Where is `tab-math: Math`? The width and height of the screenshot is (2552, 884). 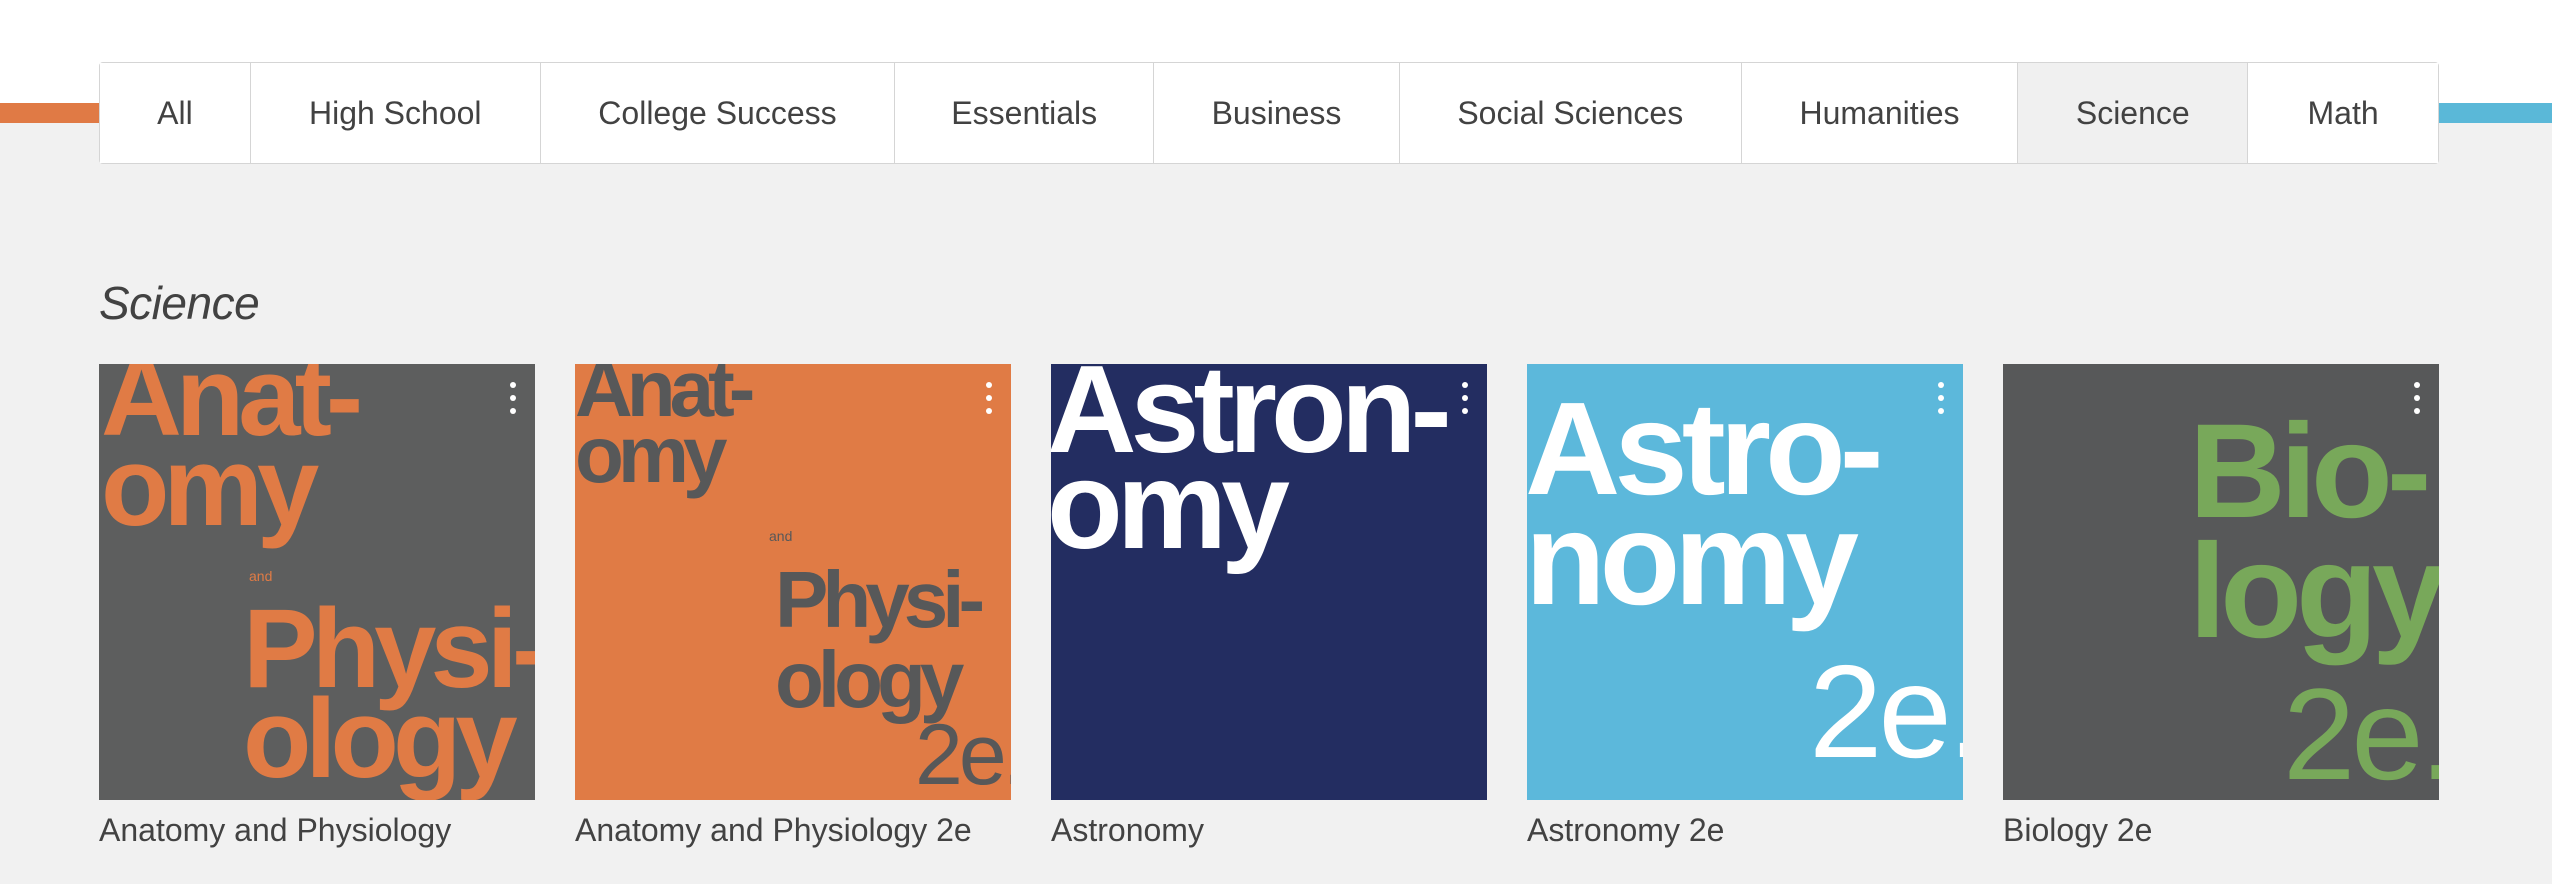
tab-math: Math is located at coordinates (2343, 113).